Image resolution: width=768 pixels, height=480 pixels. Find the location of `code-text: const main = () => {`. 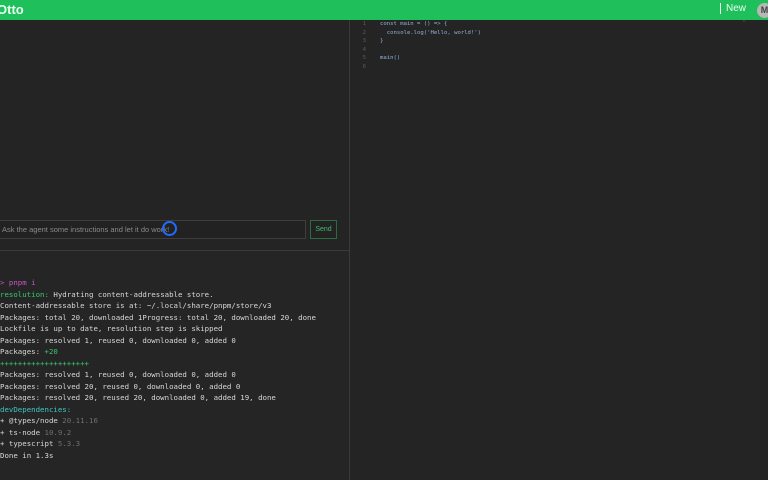

code-text: const main = () => { is located at coordinates (414, 24).